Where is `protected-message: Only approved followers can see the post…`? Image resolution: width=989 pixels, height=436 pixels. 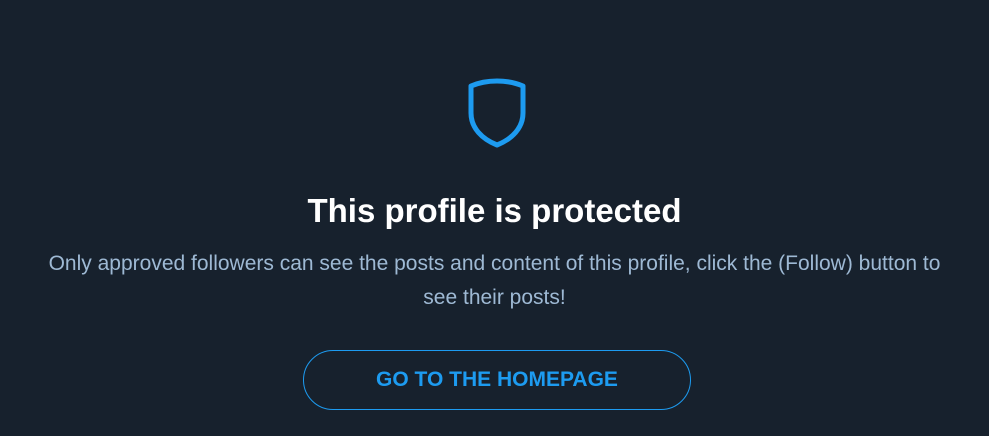
protected-message: Only approved followers can see the post… is located at coordinates (494, 280).